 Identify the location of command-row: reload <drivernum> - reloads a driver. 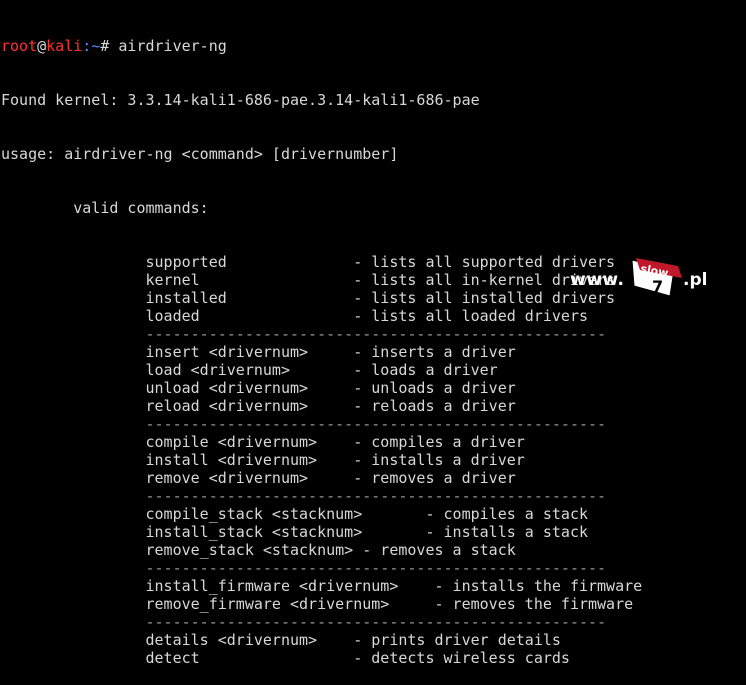
(258, 406).